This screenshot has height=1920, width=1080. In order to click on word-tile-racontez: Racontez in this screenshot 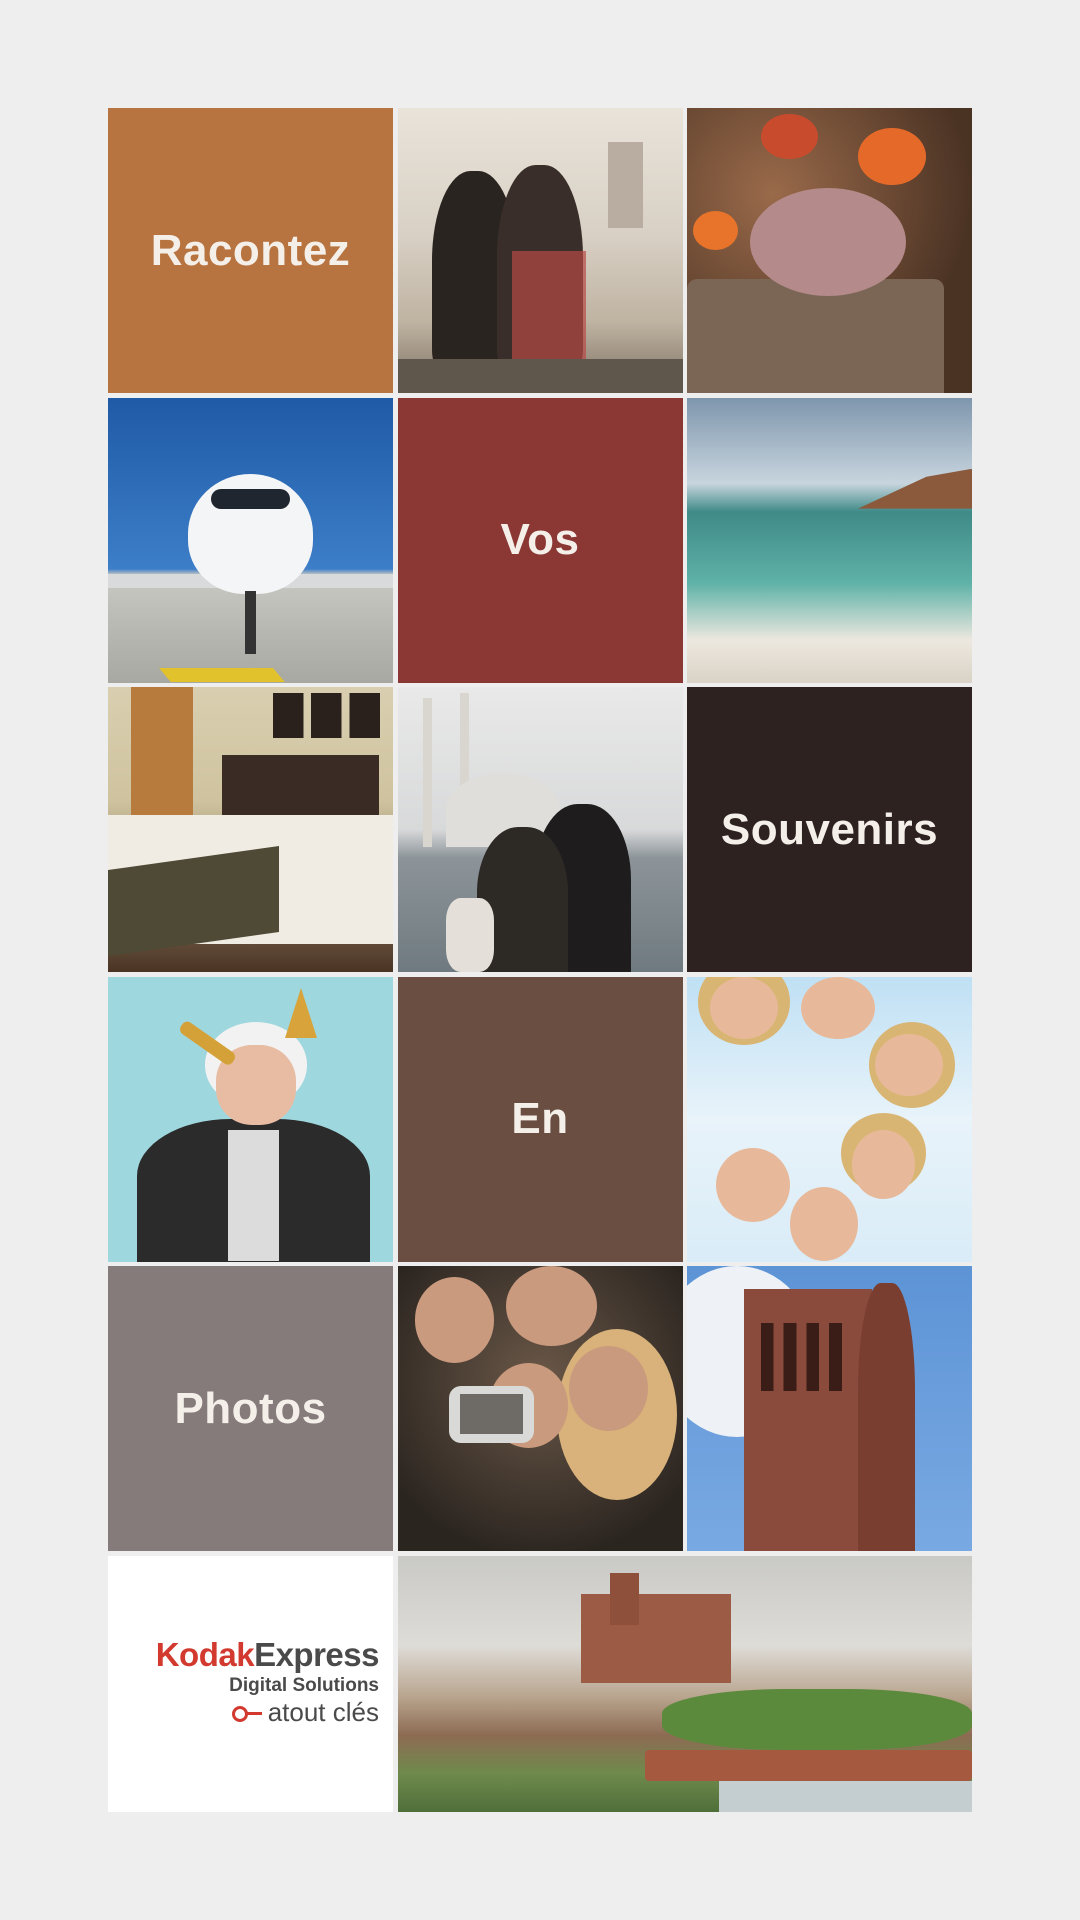, I will do `click(250, 250)`.